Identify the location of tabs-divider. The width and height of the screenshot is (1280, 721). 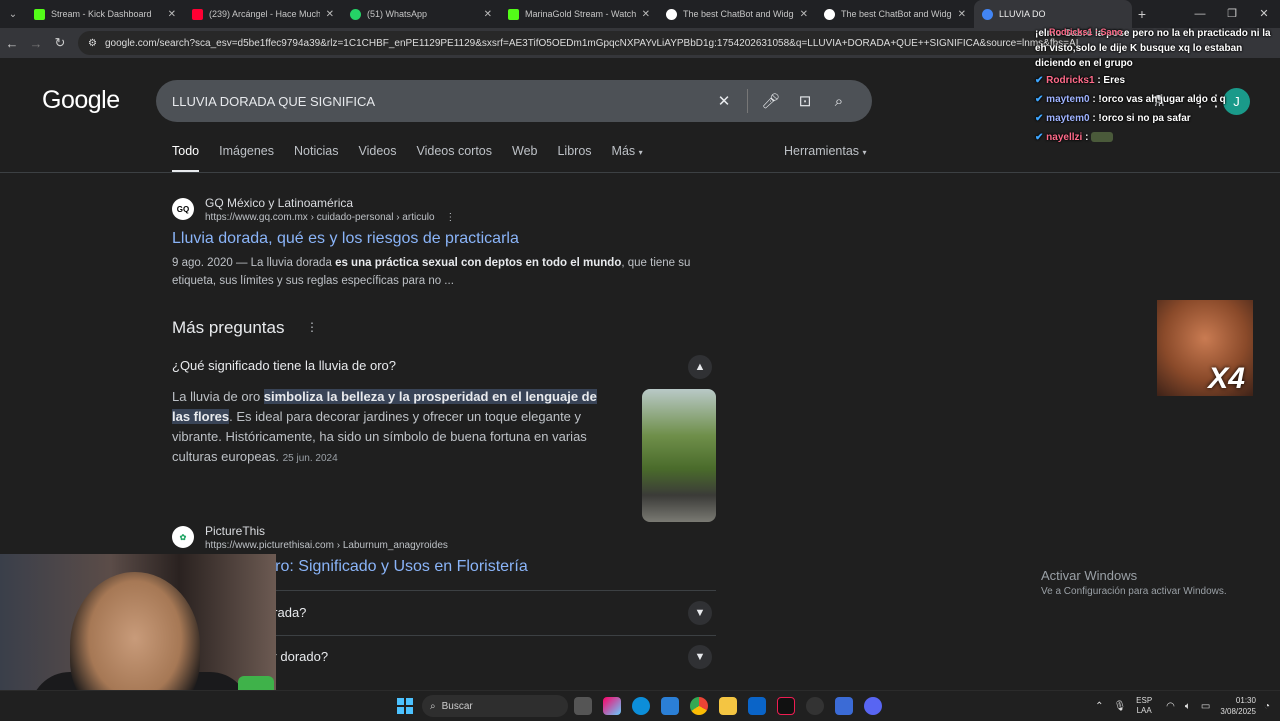
(640, 172).